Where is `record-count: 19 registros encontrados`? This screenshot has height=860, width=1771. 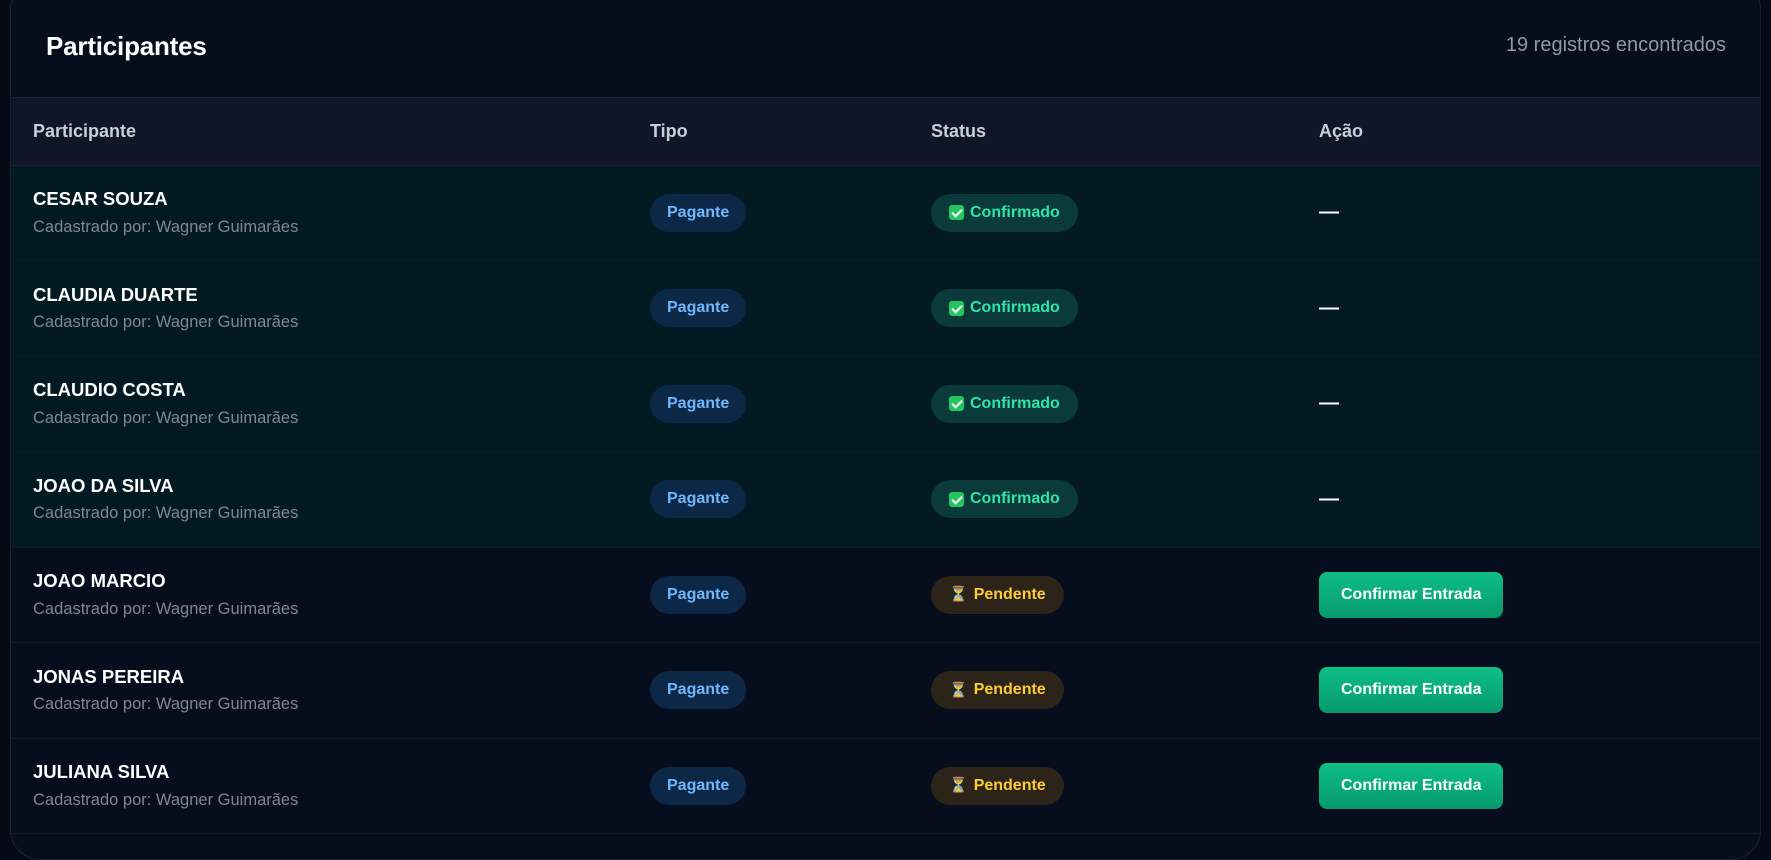 record-count: 19 registros encontrados is located at coordinates (1615, 45).